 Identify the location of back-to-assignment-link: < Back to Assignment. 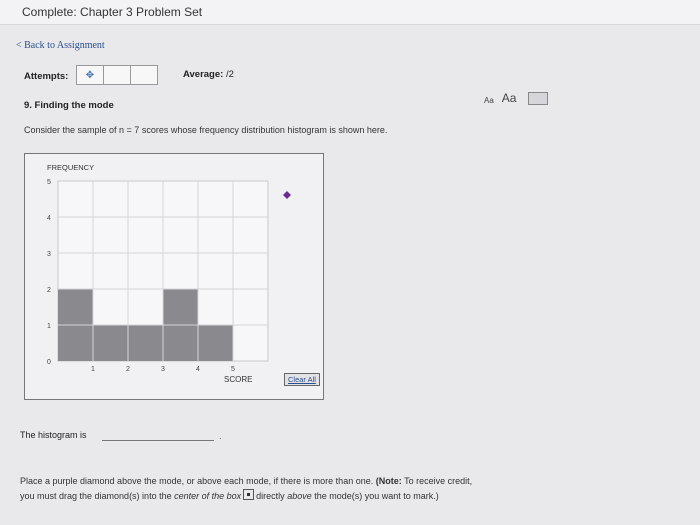
(60, 45).